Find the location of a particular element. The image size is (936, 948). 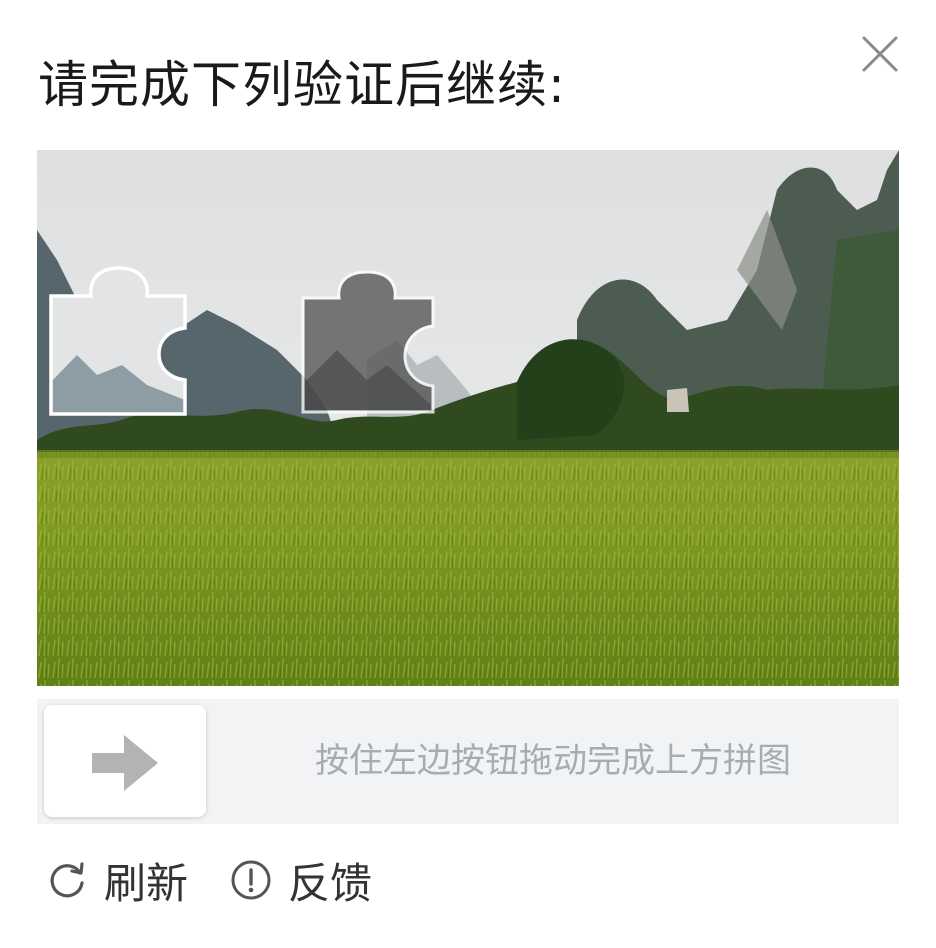

dialog-title: 请完成下列验证后继续: is located at coordinates (302, 85).